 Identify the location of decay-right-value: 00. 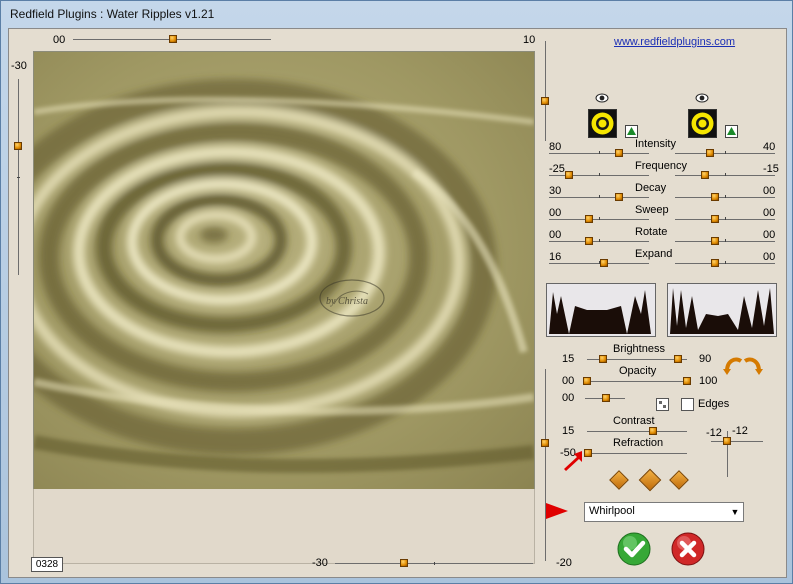
(769, 191).